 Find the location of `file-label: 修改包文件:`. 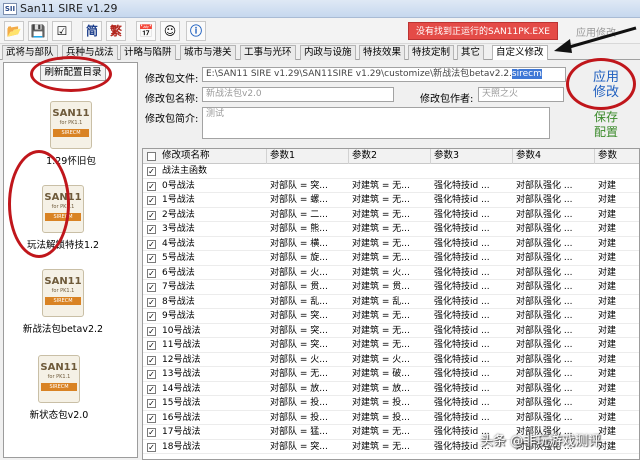

file-label: 修改包文件: is located at coordinates (172, 79).